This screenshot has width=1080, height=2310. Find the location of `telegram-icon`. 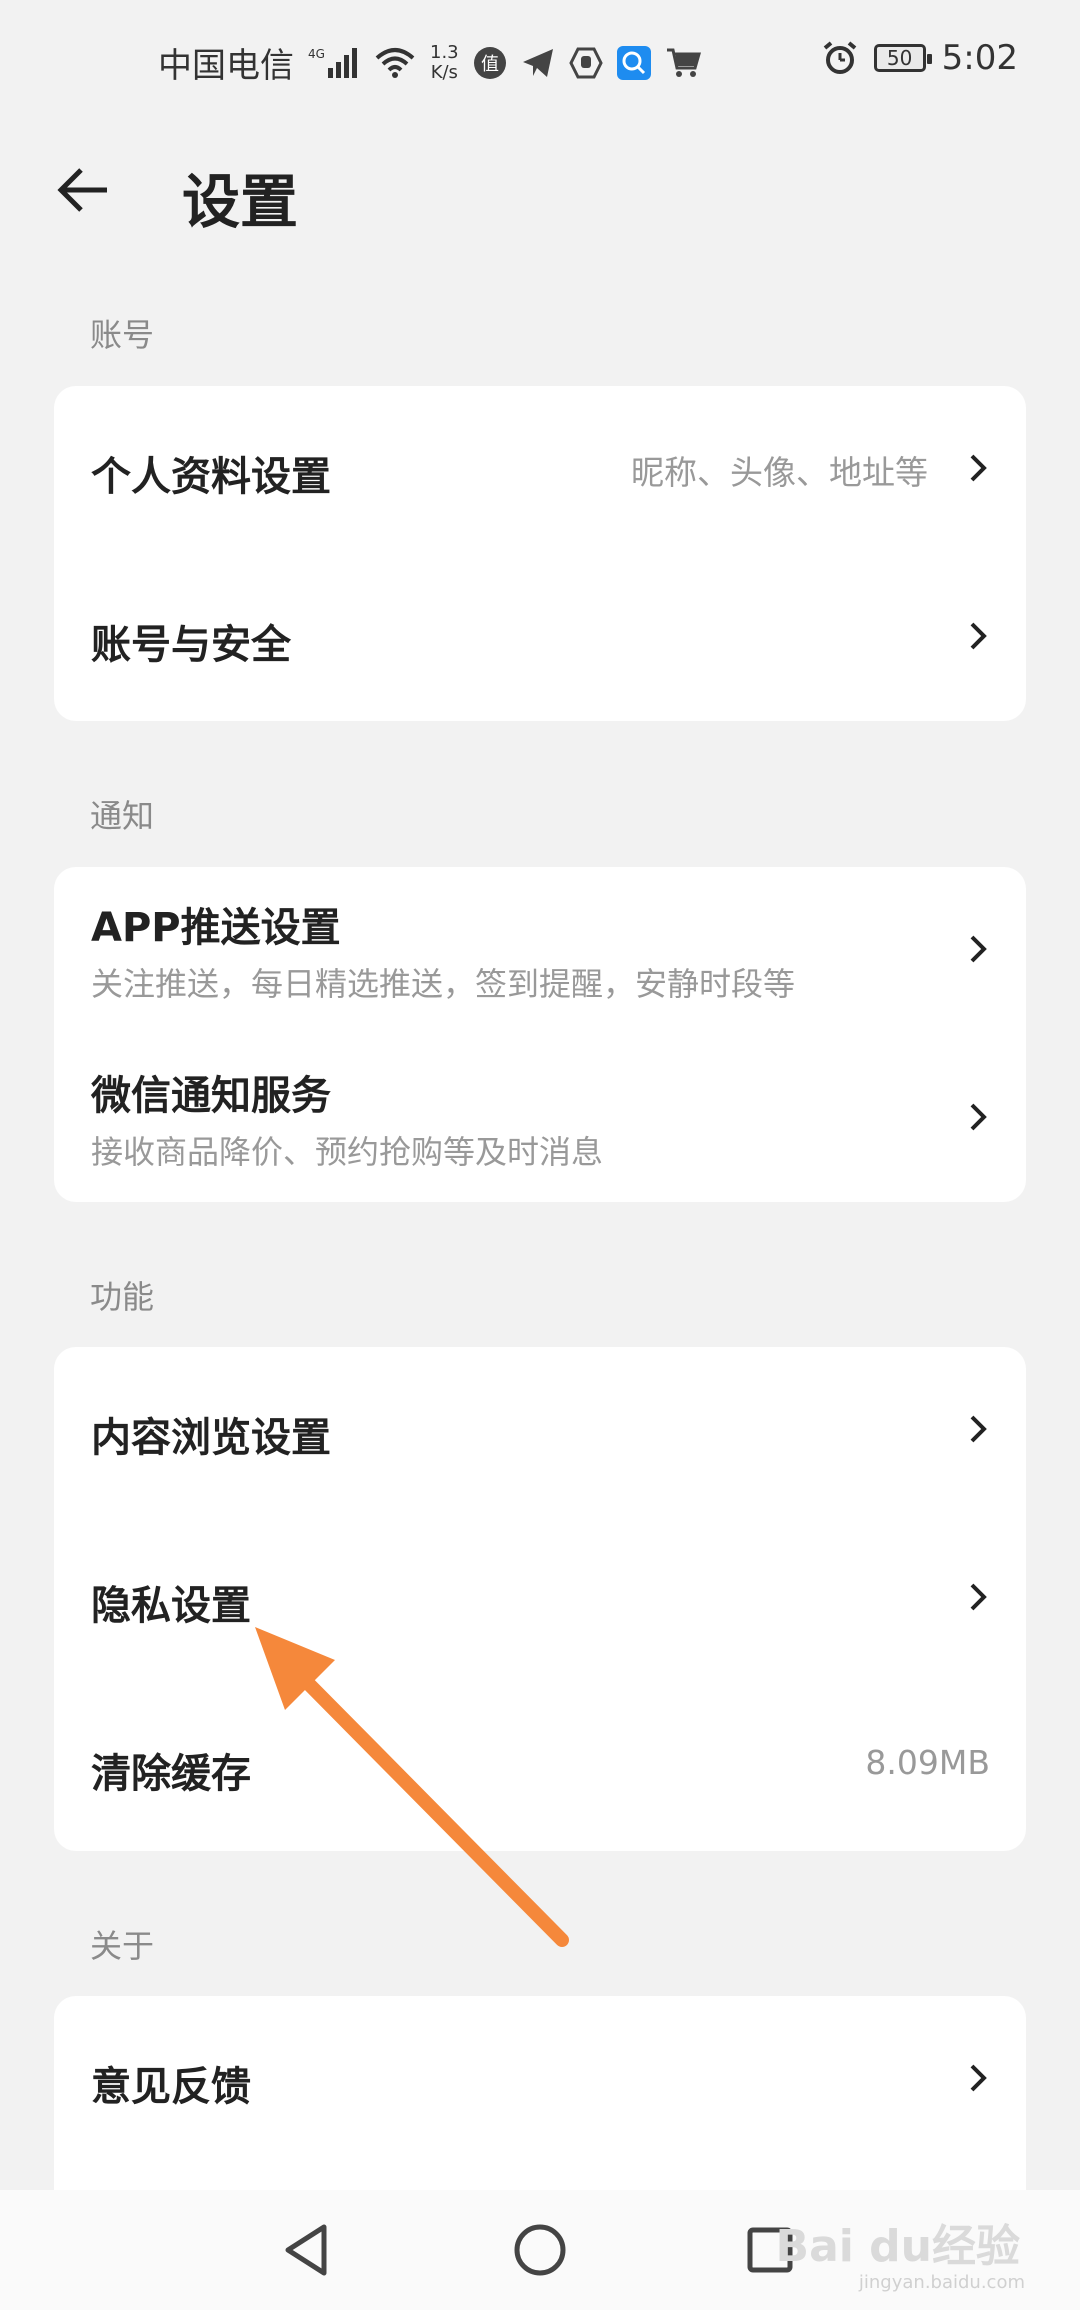

telegram-icon is located at coordinates (538, 63).